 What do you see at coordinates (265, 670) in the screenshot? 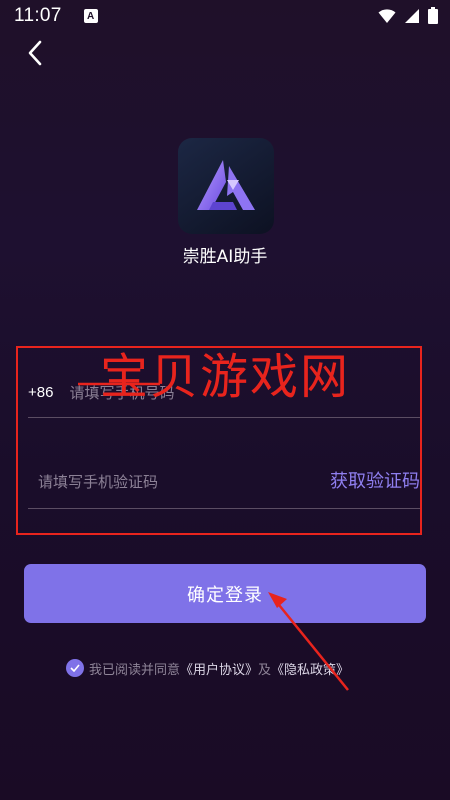
I see `agreement-conjunction: 及` at bounding box center [265, 670].